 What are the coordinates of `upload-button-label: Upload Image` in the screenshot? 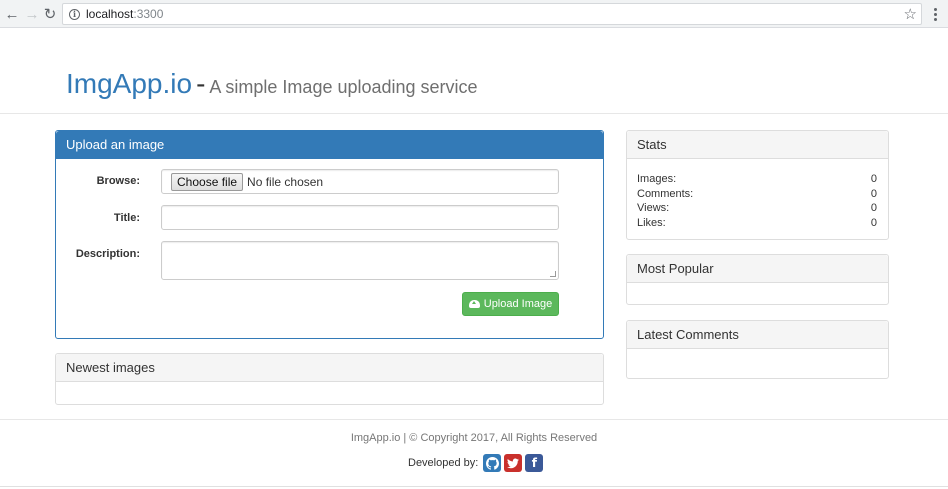 It's located at (518, 304).